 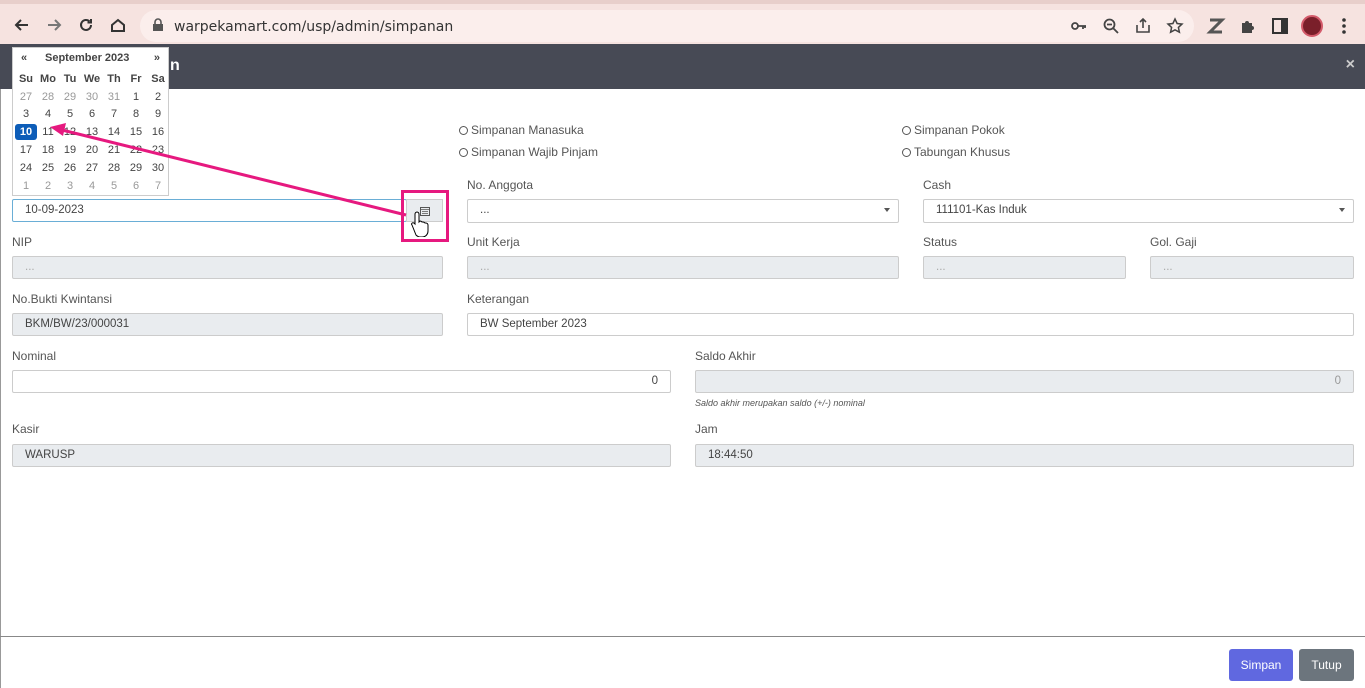 I want to click on zoom-icon, so click(x=1111, y=26).